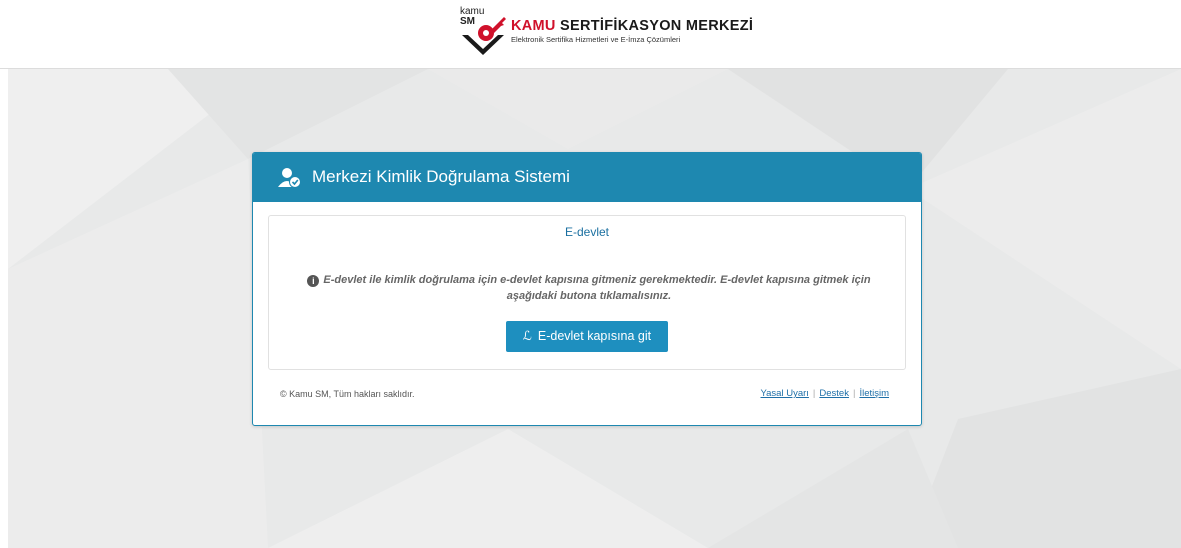 The image size is (1181, 548). Describe the element at coordinates (483, 33) in the screenshot. I see `logo-mark-icon: kamu SM` at that location.